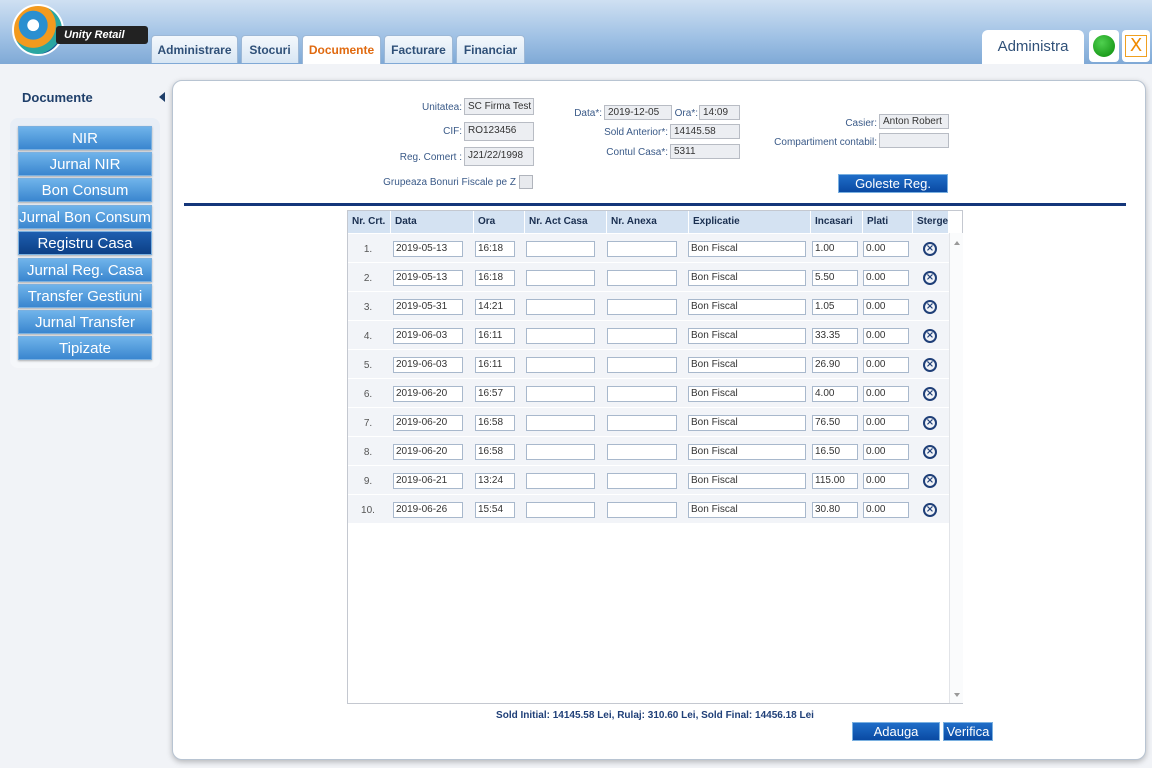 This screenshot has height=768, width=1152. Describe the element at coordinates (162, 97) in the screenshot. I see `collapse-arrow-icon` at that location.